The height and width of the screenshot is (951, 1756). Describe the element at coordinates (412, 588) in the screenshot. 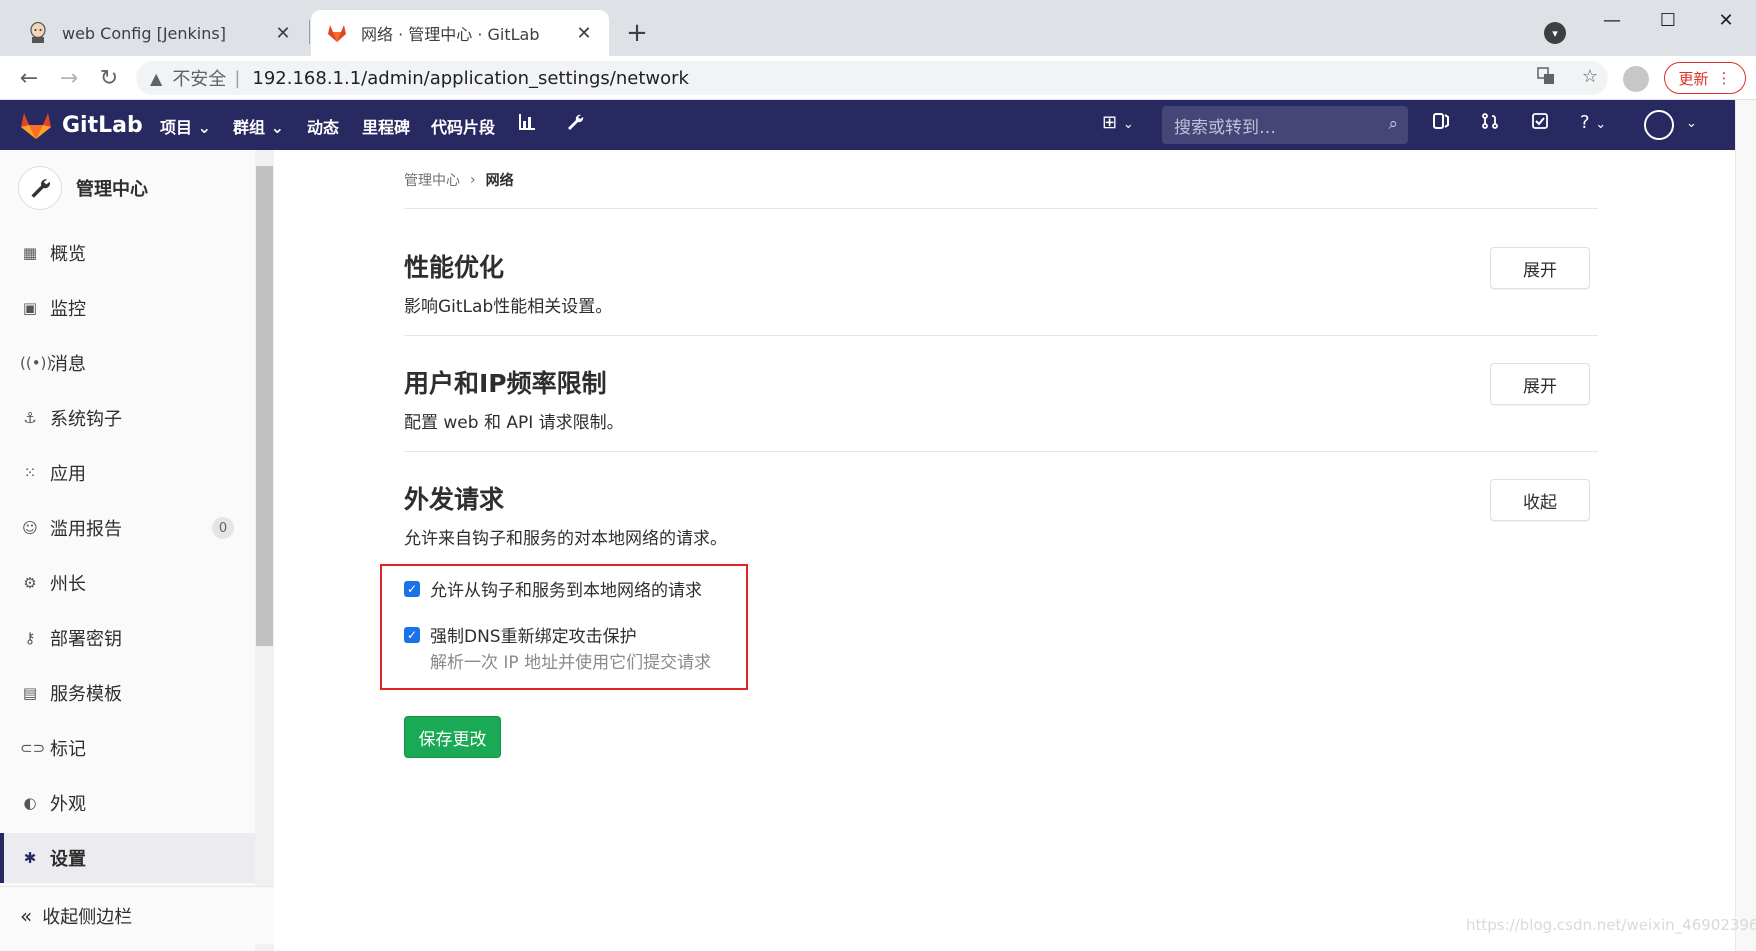

I see `allow-local-requests-checkbox: ✓` at that location.